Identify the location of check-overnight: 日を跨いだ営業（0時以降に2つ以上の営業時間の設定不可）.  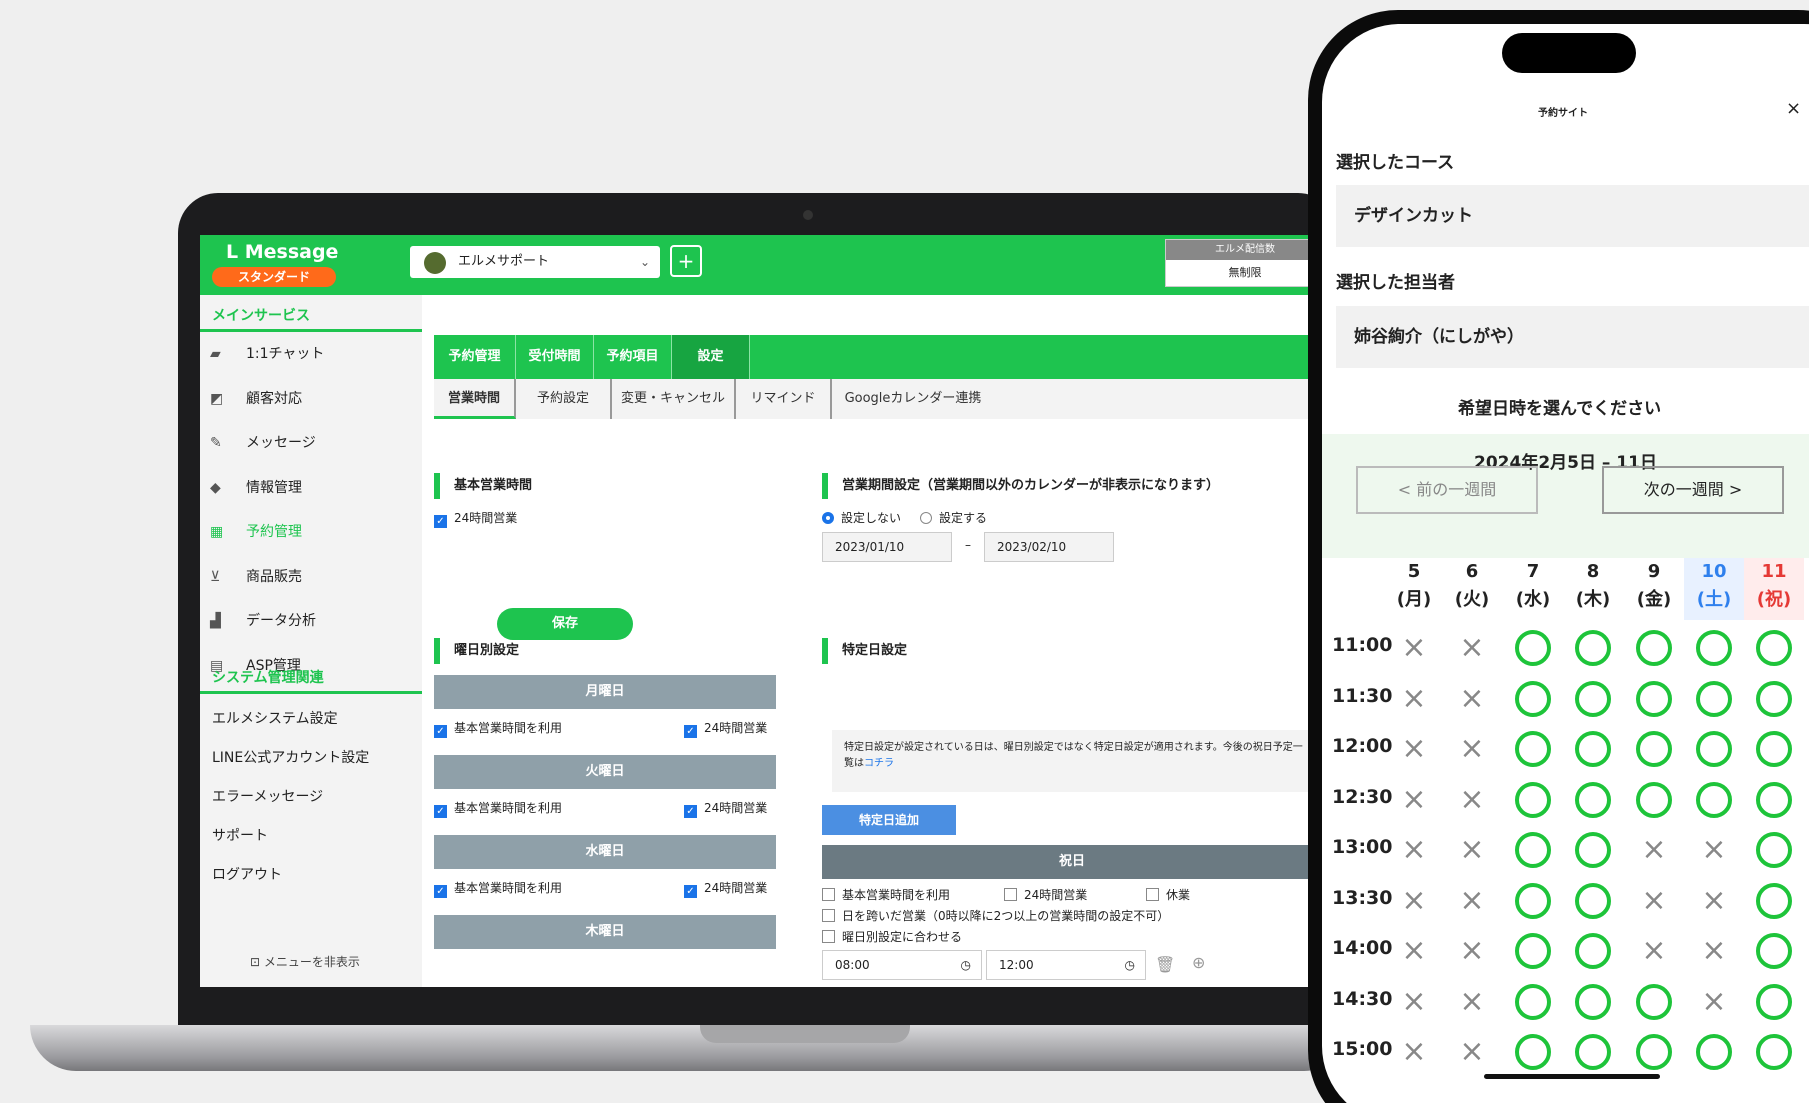
(995, 916).